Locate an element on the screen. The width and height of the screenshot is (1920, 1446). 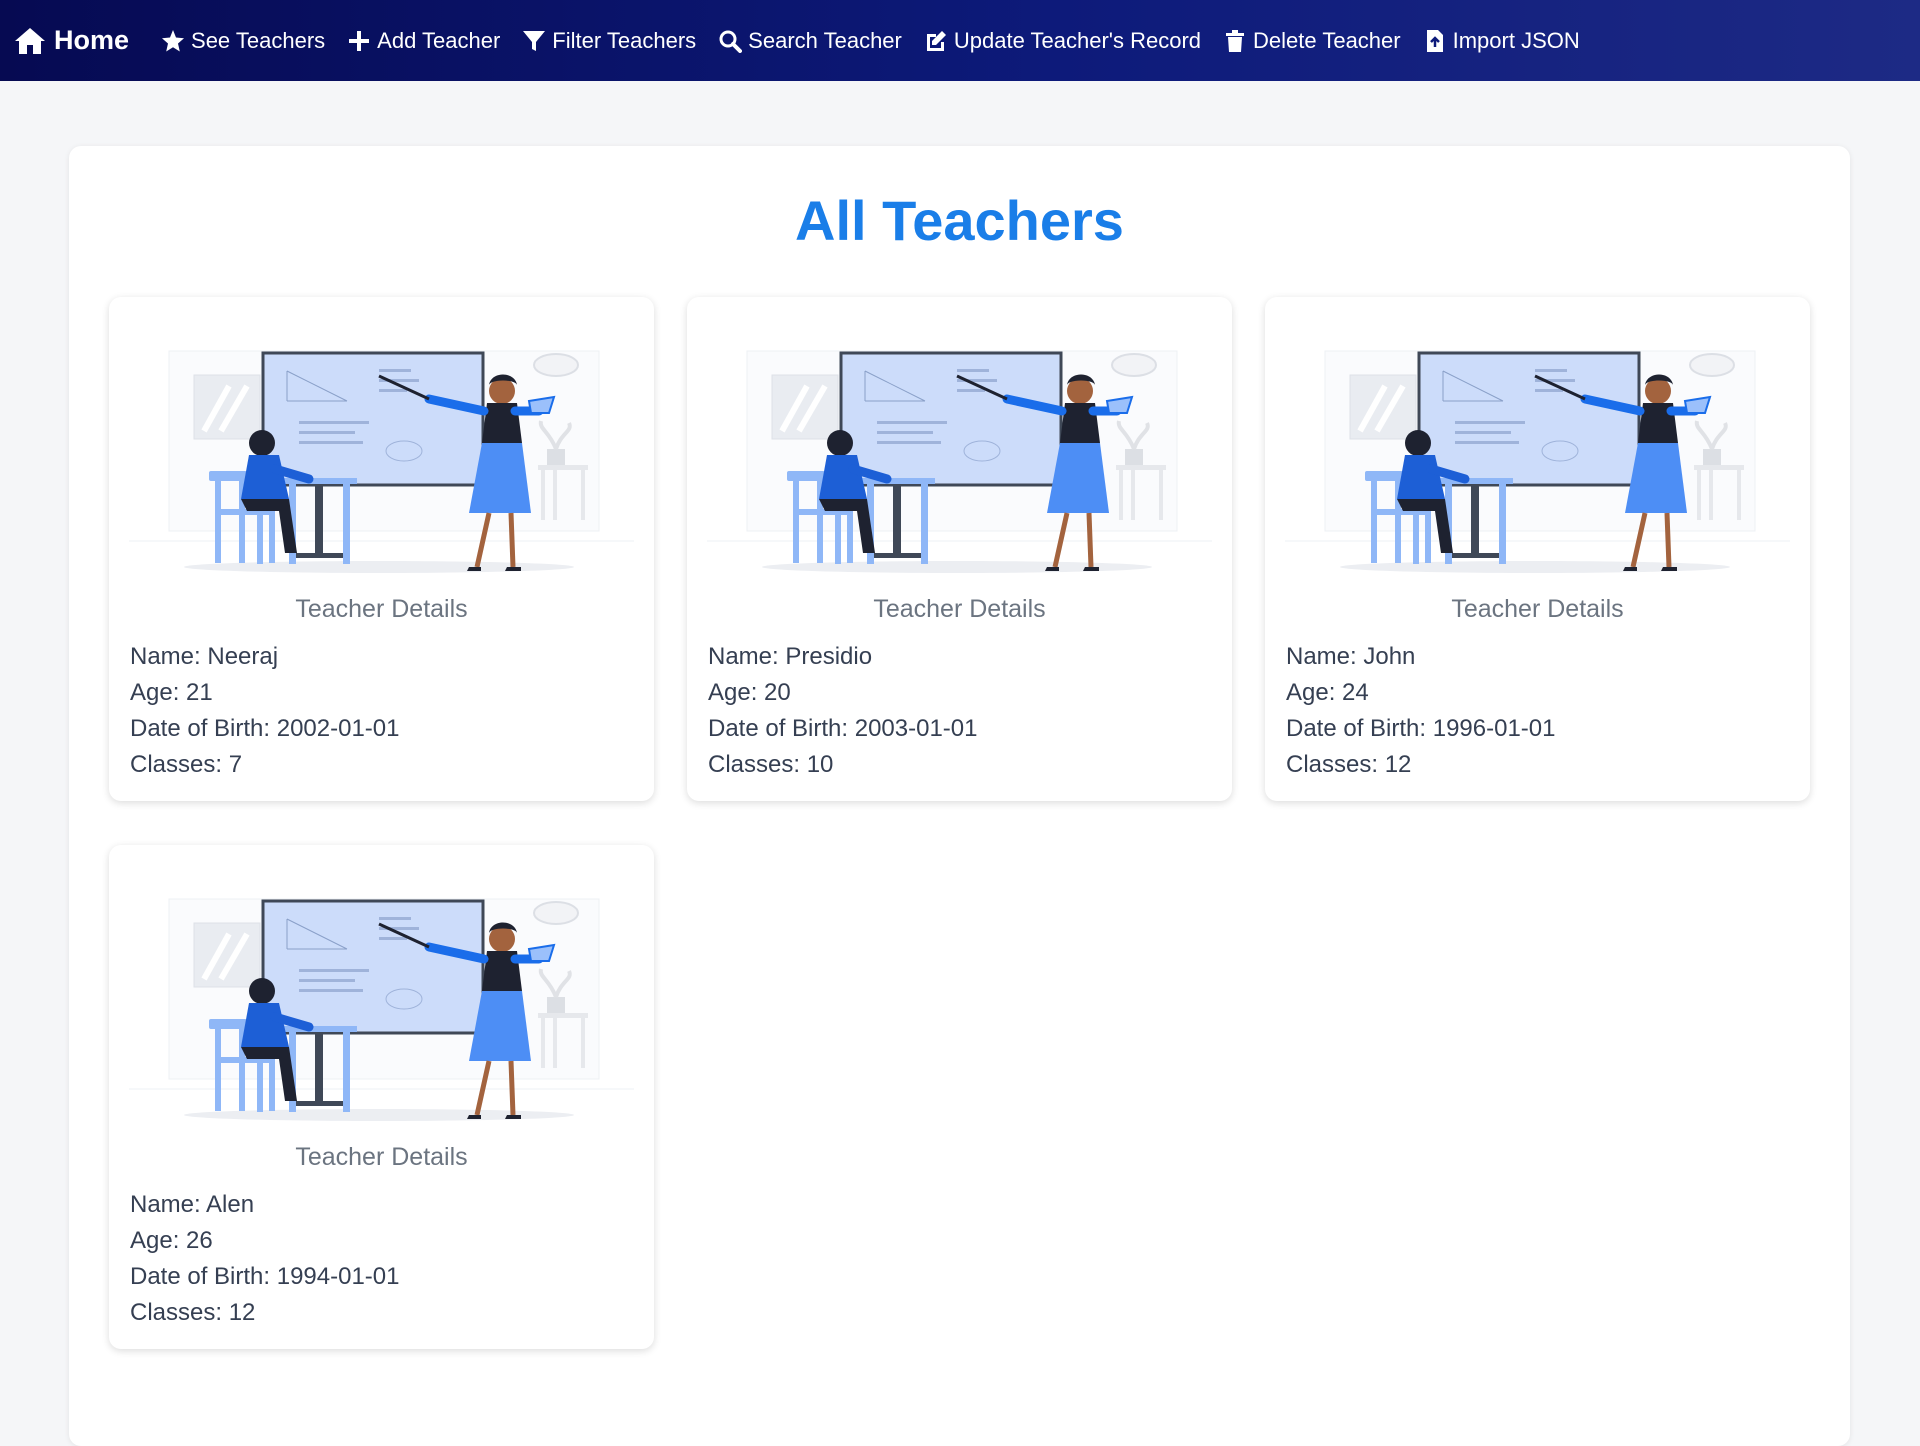
nav-add-teacher-link: Add Teacher is located at coordinates (423, 41).